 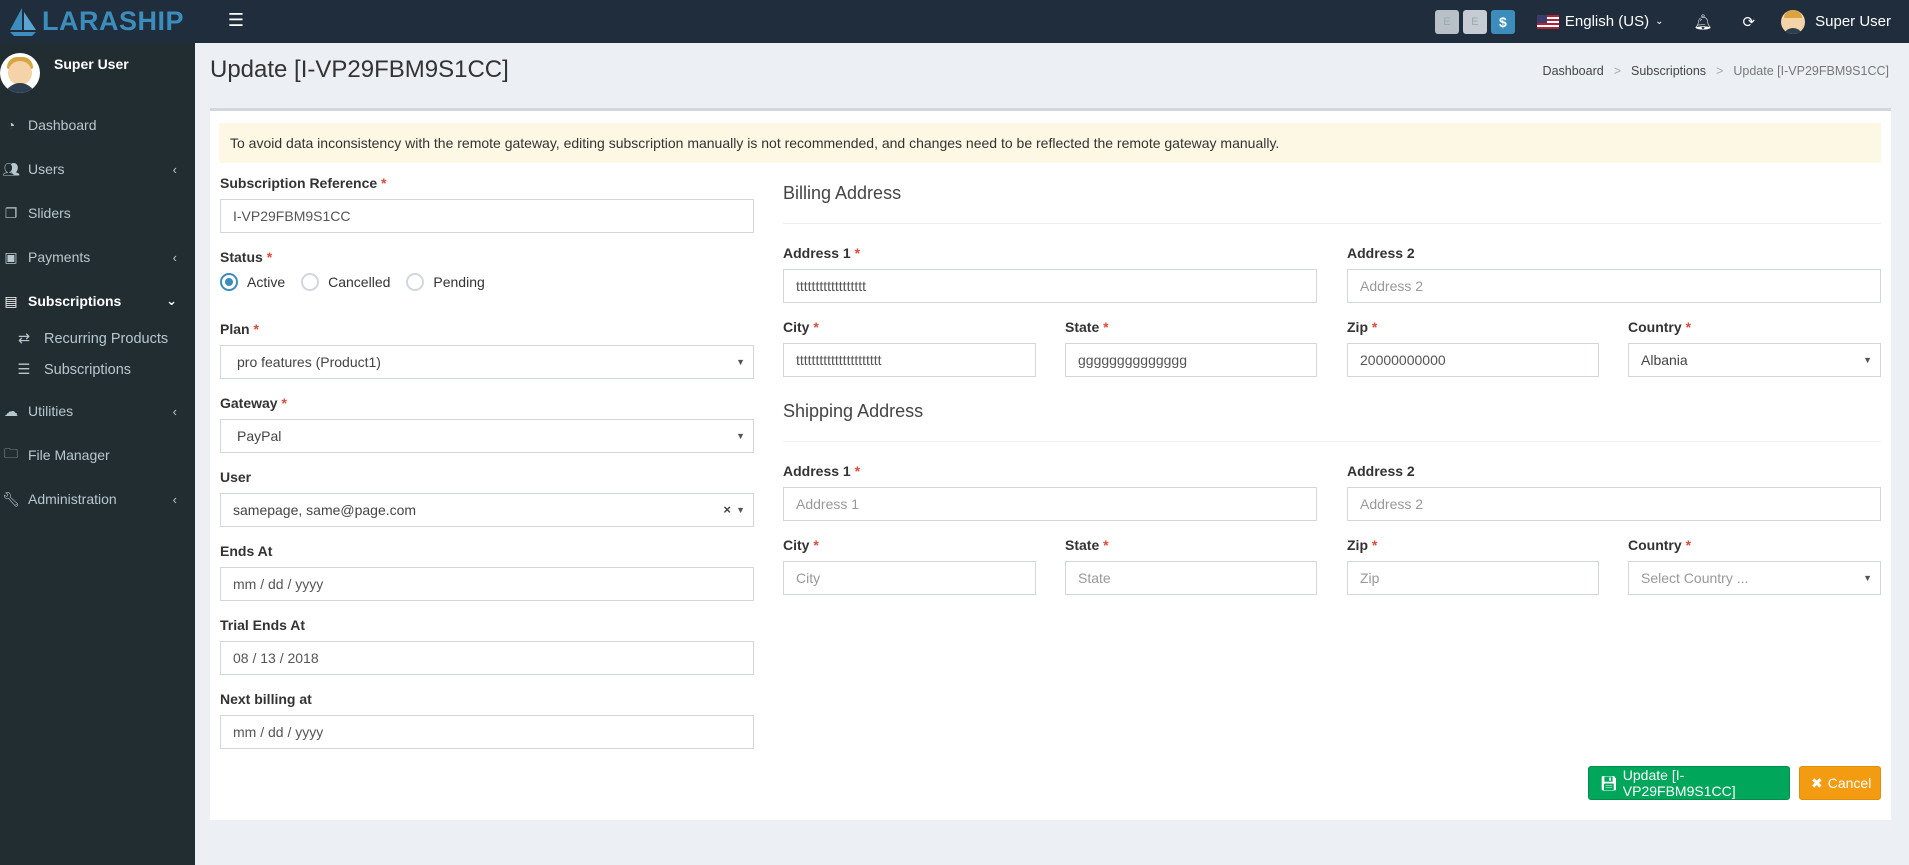 What do you see at coordinates (62, 125) in the screenshot?
I see `sidebar-item-label: Dashboard` at bounding box center [62, 125].